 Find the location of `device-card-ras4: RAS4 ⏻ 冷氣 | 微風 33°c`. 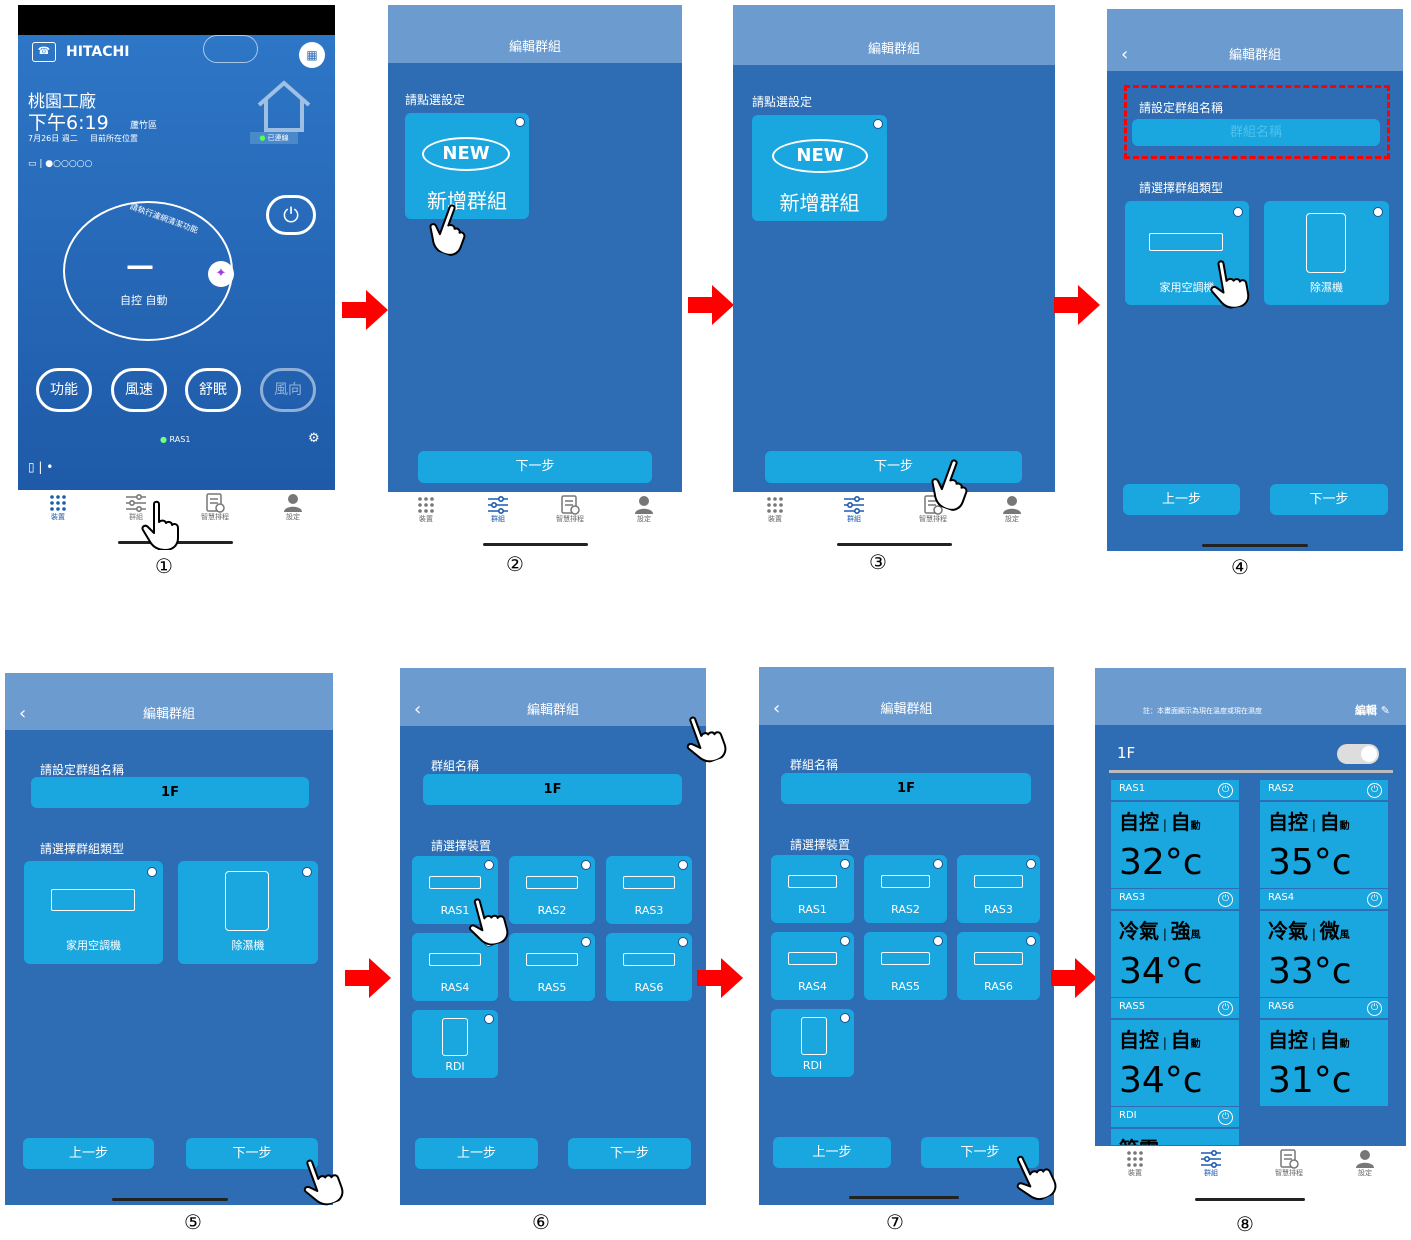

device-card-ras4: RAS4 ⏻ 冷氣 | 微風 33°c is located at coordinates (1324, 943).